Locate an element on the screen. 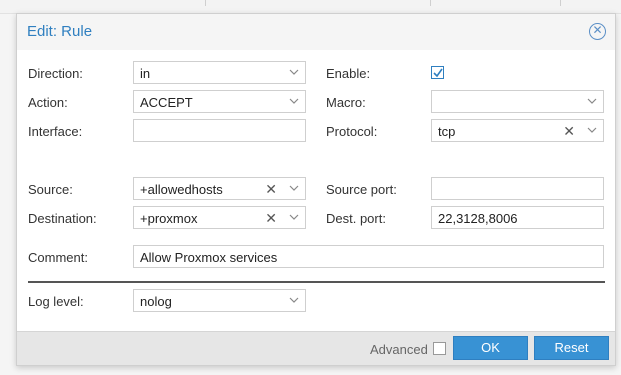 The height and width of the screenshot is (375, 621). destination-select: +proxmox ✕ is located at coordinates (219, 217).